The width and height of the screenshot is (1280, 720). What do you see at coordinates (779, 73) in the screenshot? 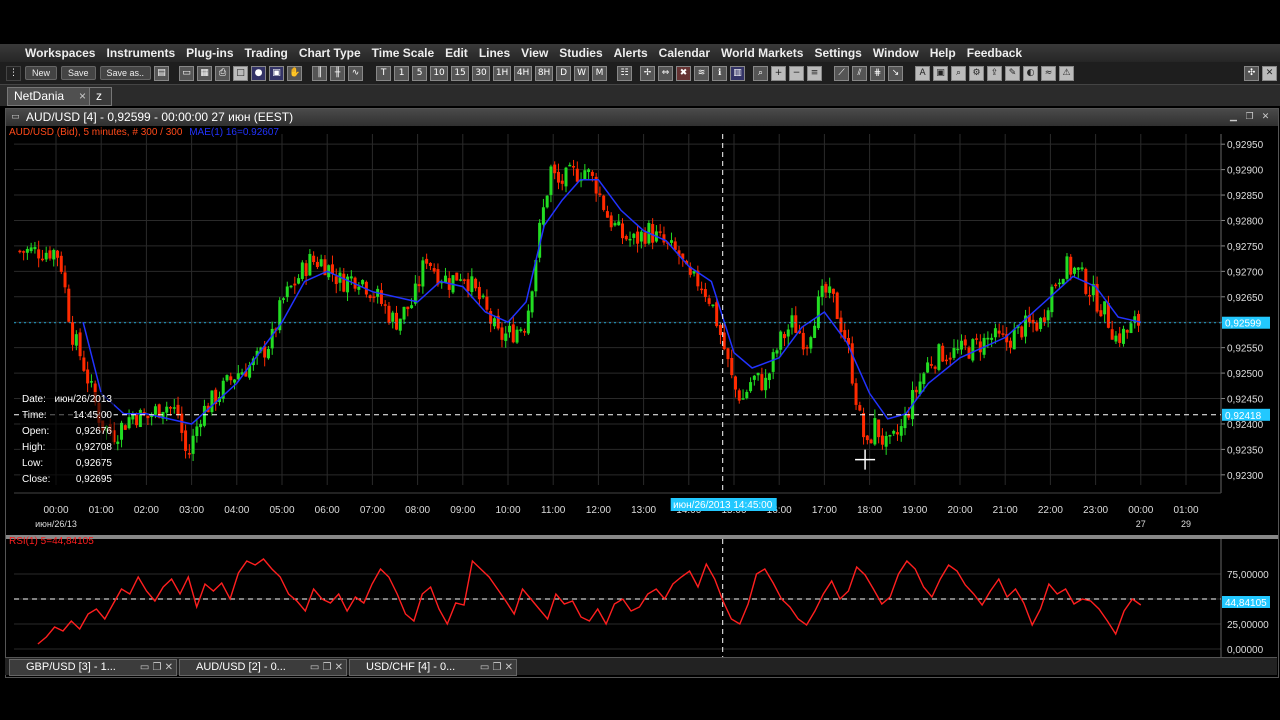
I see `zoom-in-icon: +` at bounding box center [779, 73].